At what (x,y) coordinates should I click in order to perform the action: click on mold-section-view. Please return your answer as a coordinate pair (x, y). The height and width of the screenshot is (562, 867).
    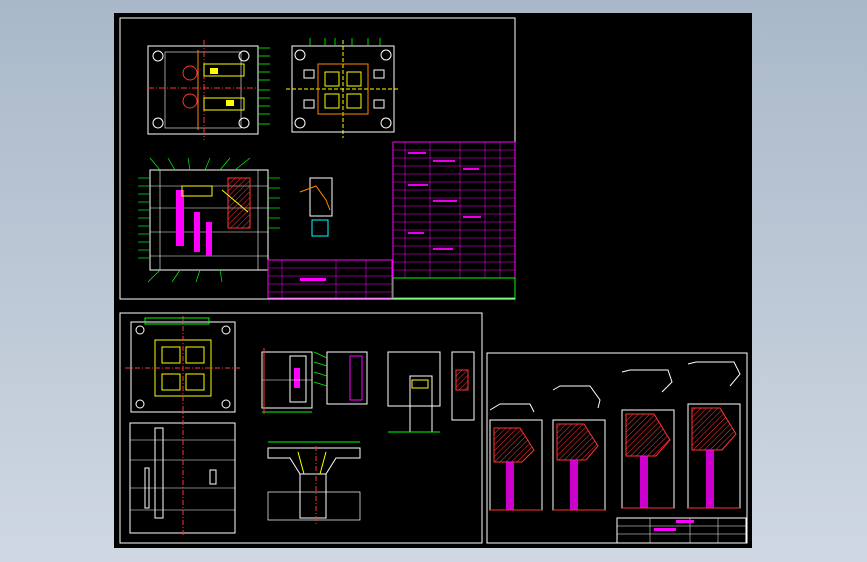
    Looking at the image, I should click on (209, 220).